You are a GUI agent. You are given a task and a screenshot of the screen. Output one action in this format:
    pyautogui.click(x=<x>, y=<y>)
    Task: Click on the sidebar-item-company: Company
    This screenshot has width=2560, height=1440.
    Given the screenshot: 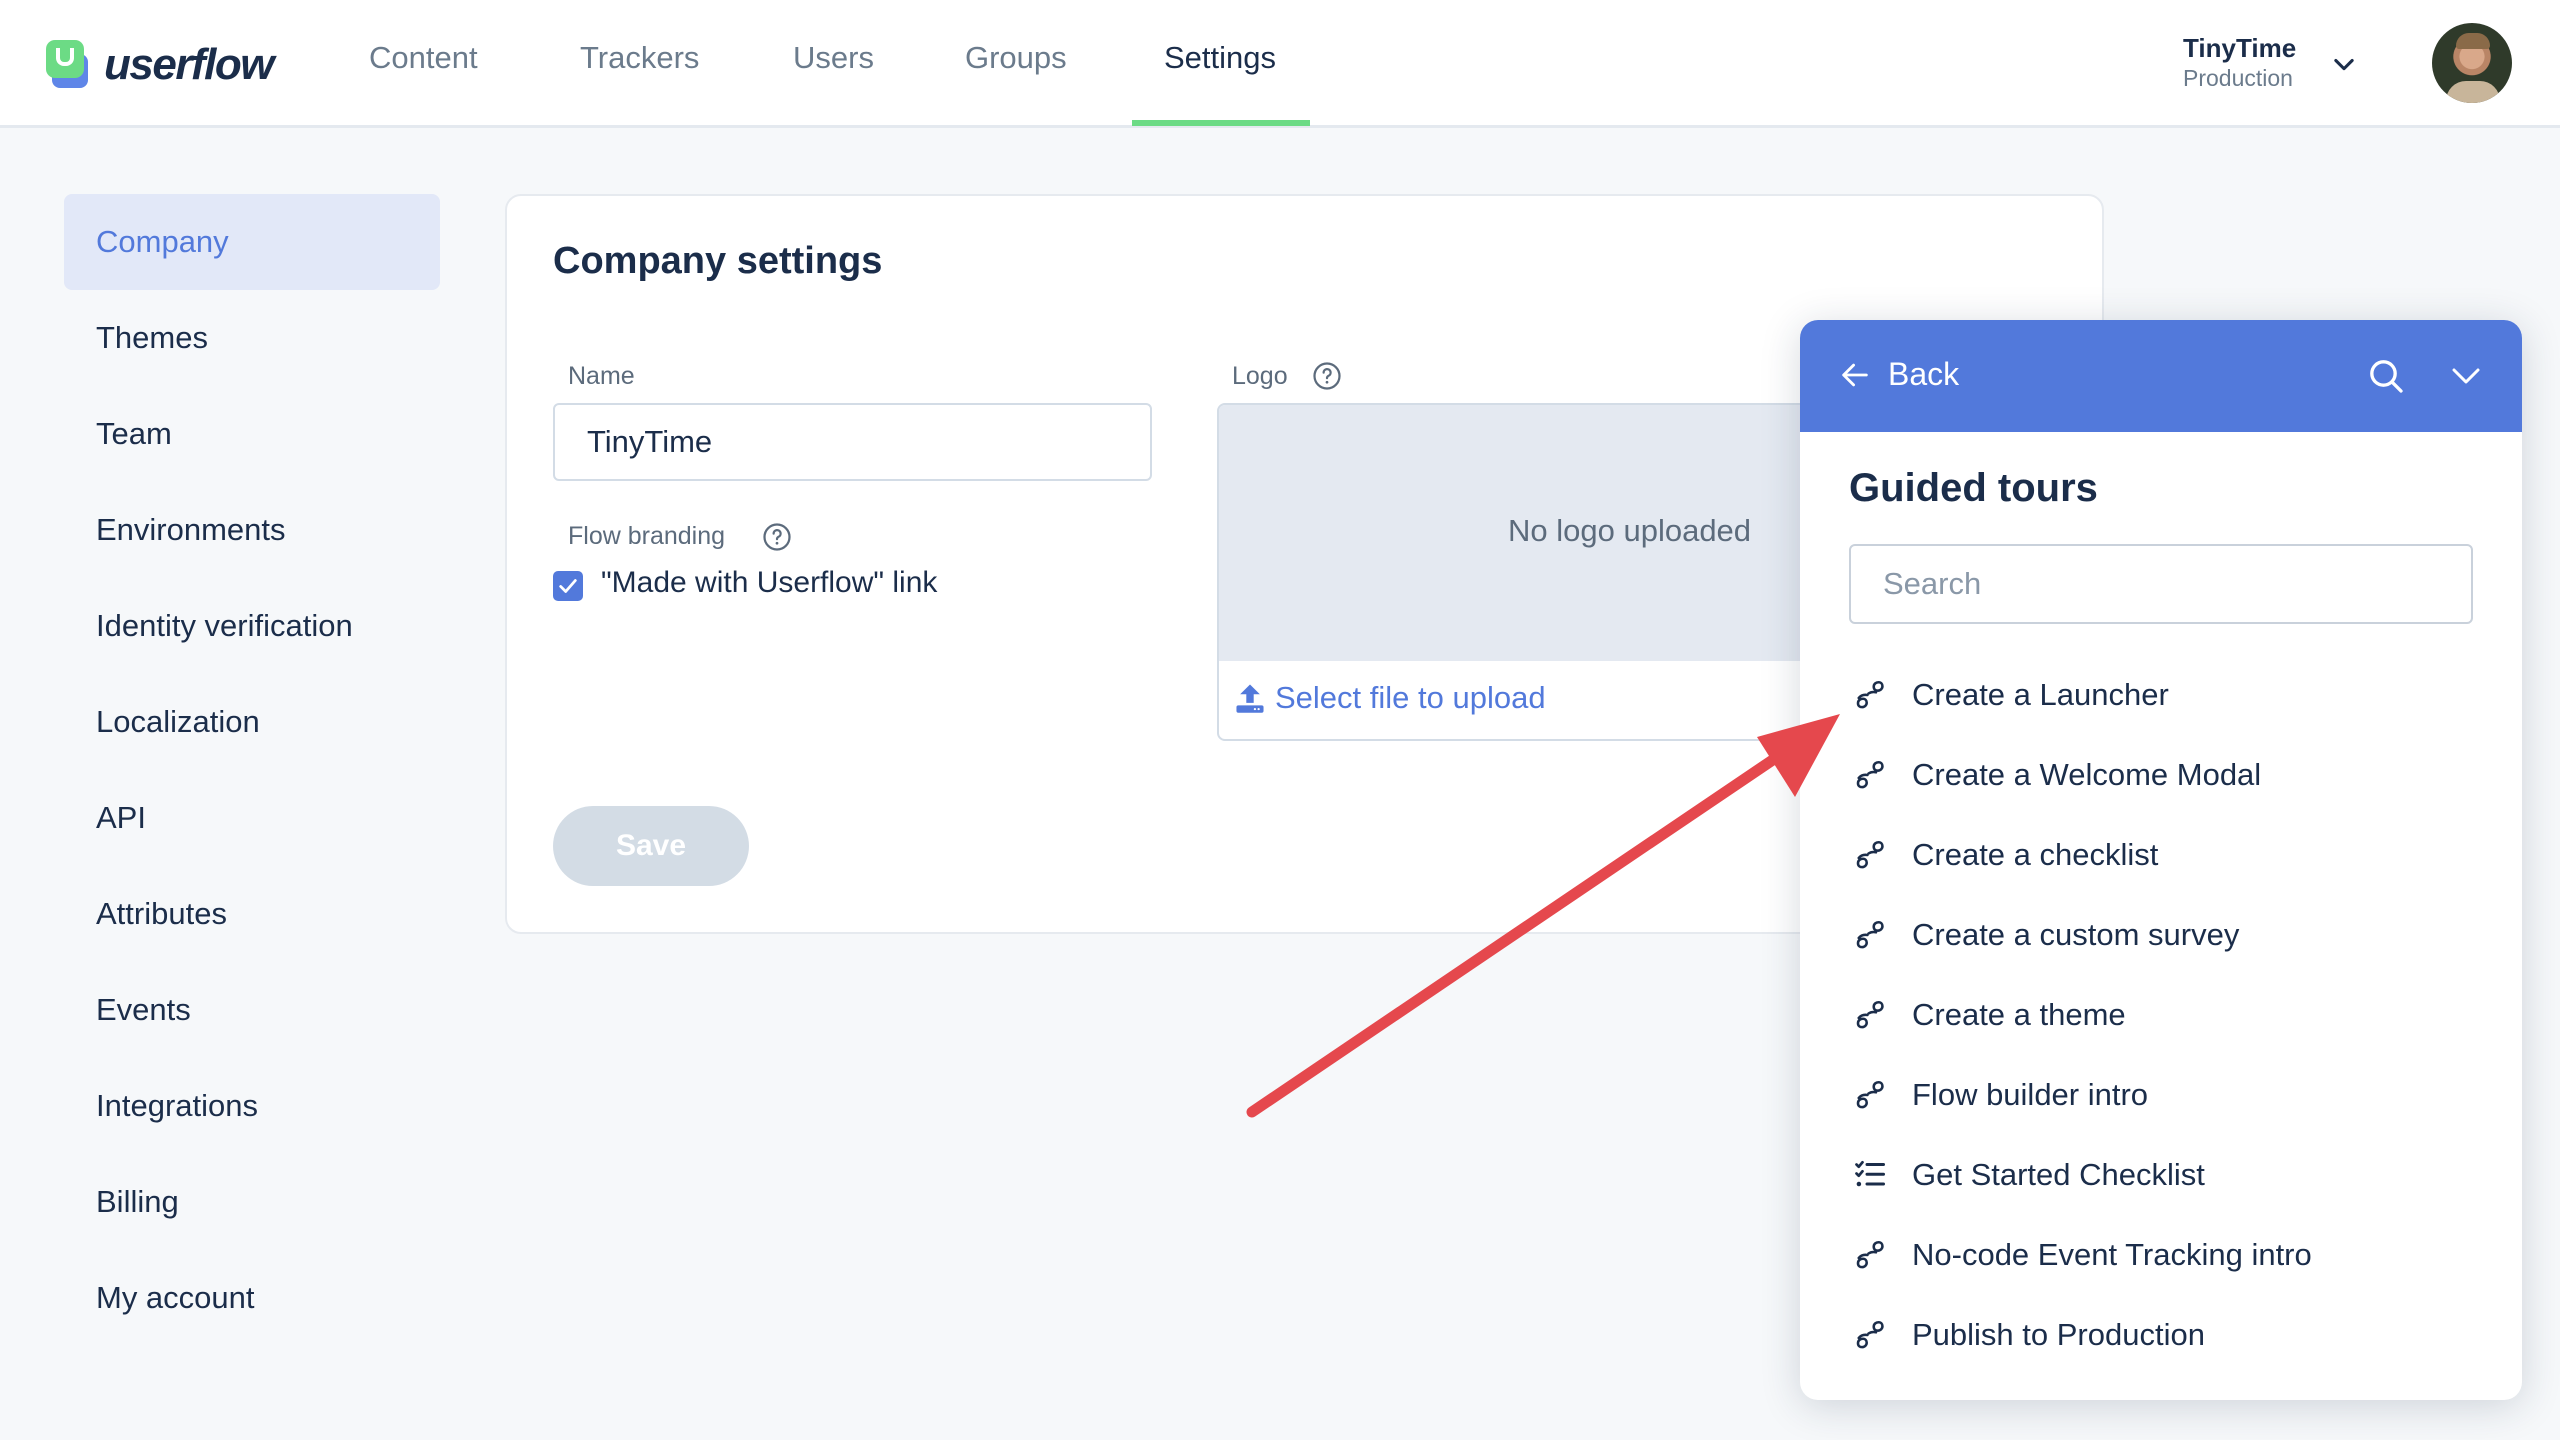 What is the action you would take?
    pyautogui.click(x=252, y=242)
    